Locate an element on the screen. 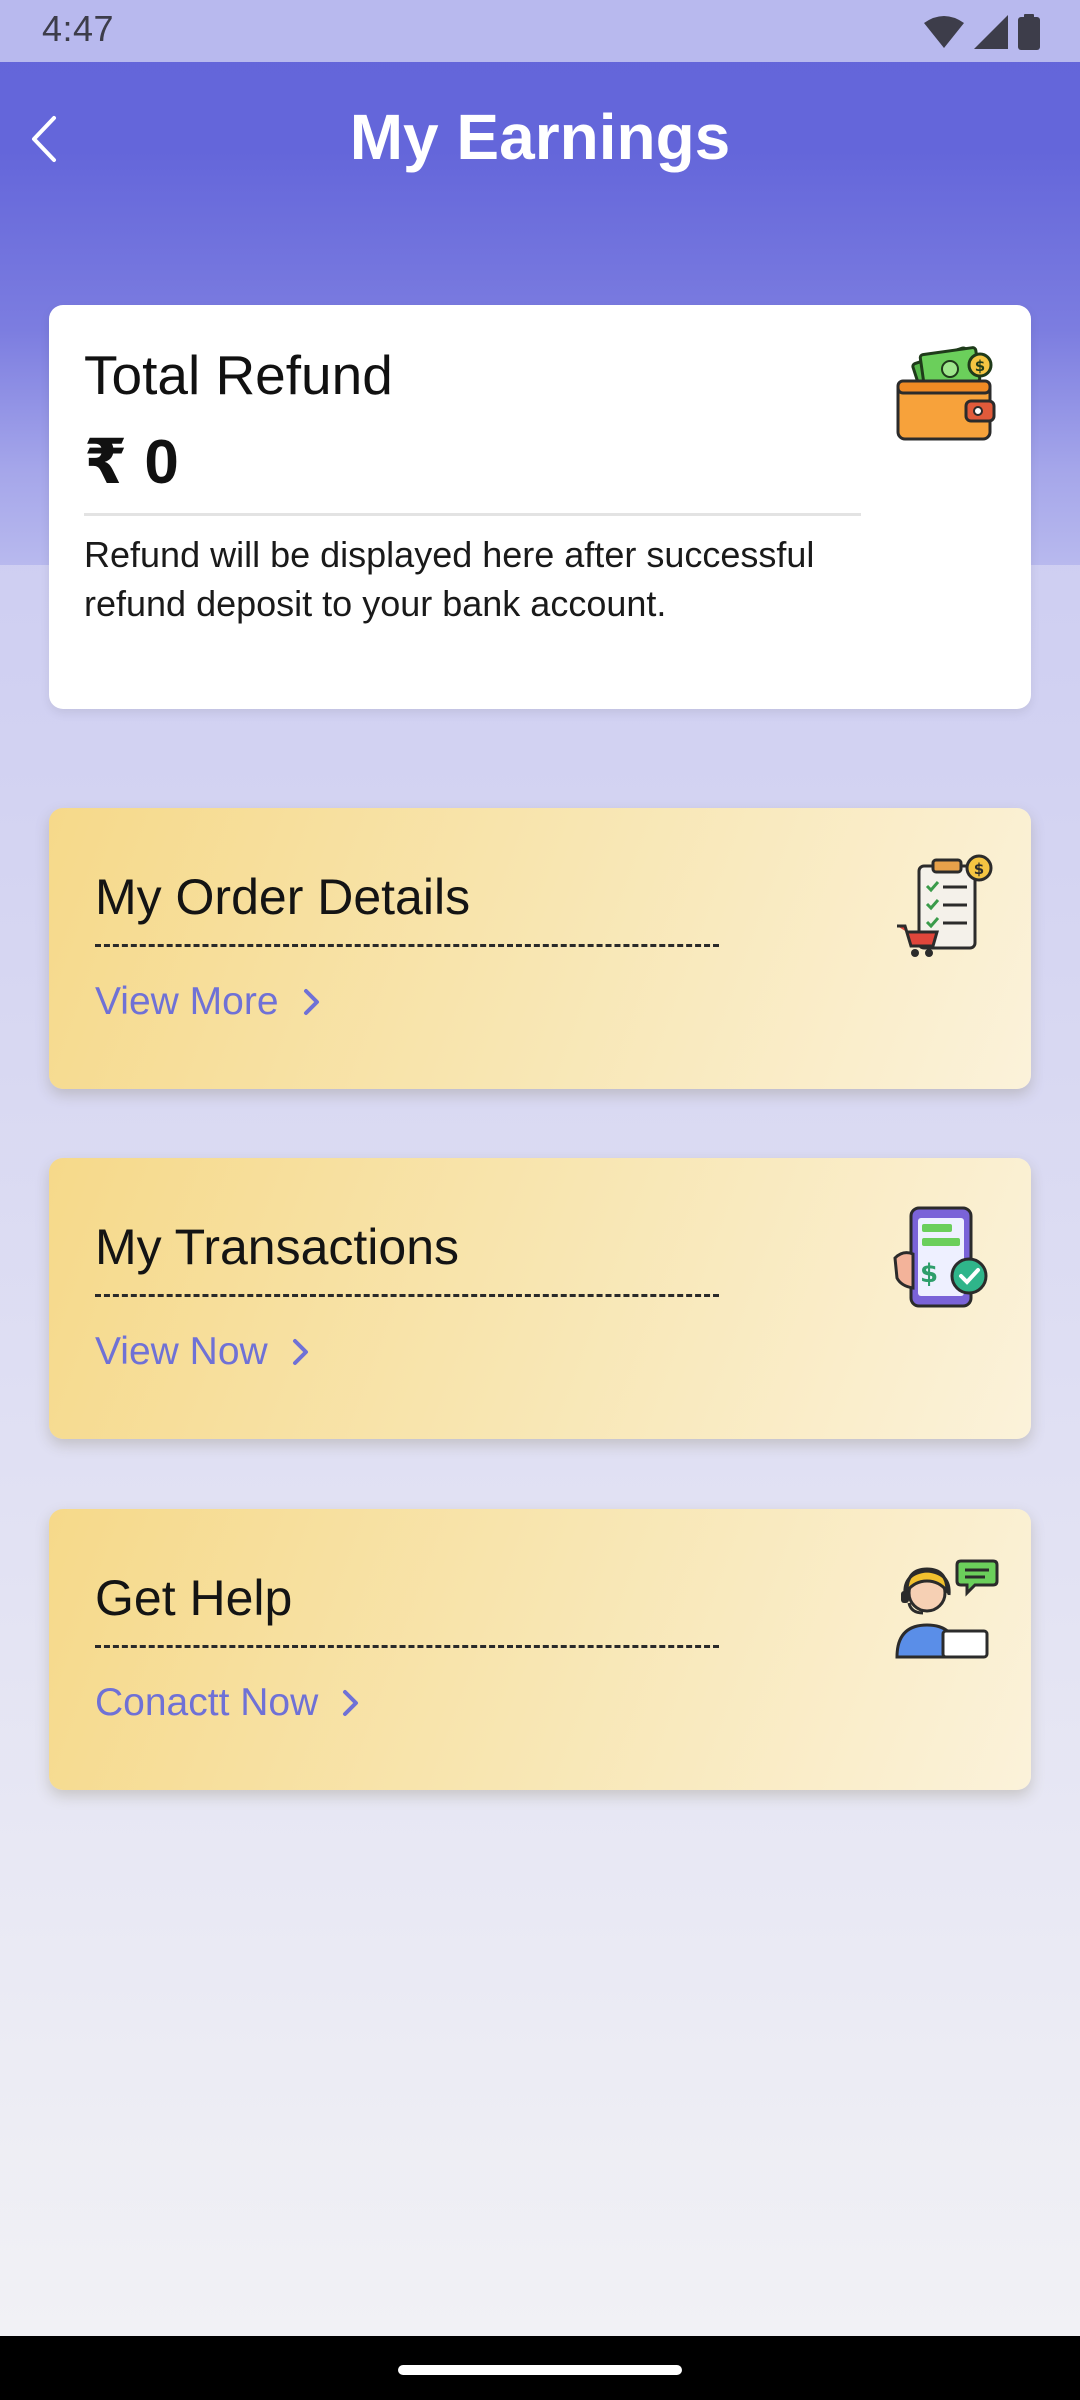  page-title: My Earnings is located at coordinates (540, 137).